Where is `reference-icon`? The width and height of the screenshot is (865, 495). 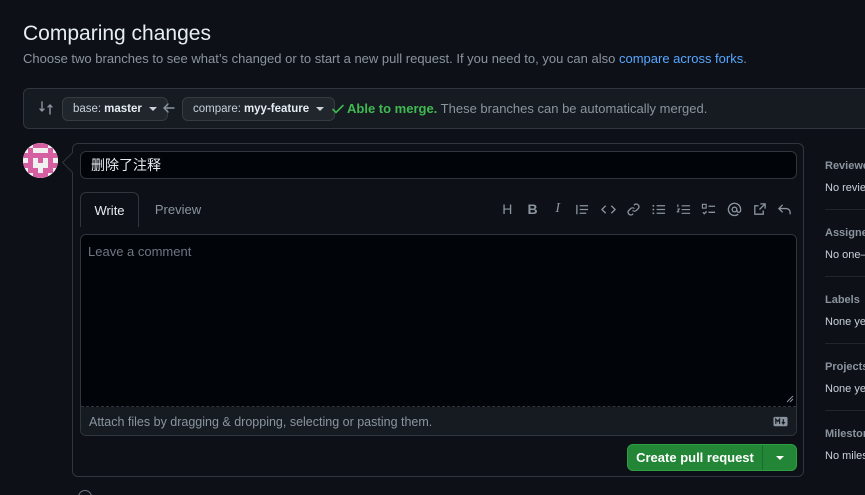 reference-icon is located at coordinates (759, 209).